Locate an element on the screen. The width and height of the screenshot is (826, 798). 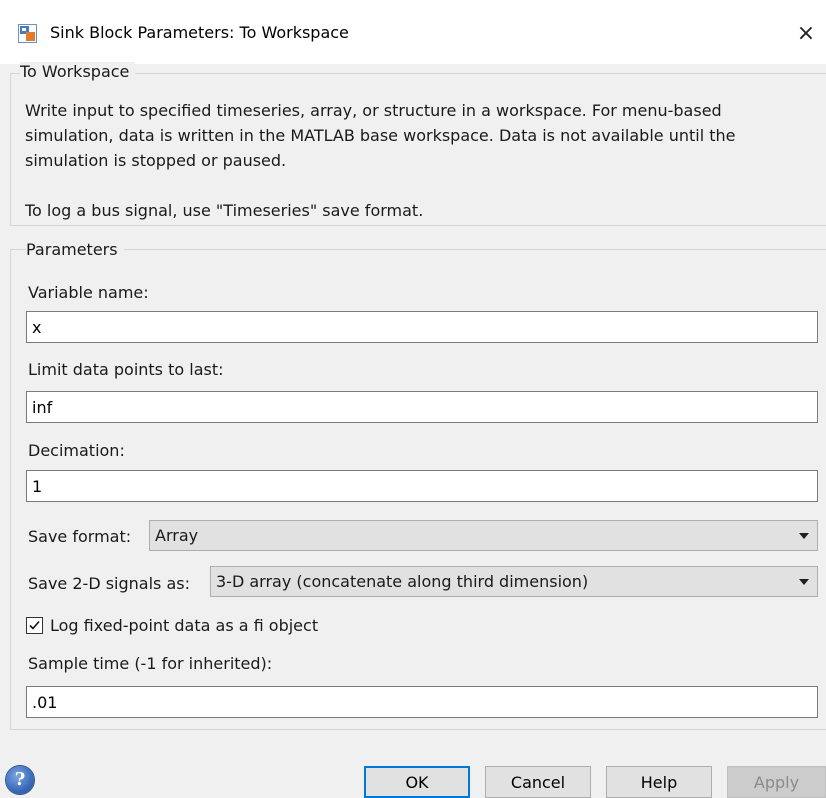
sample-time-input is located at coordinates (422, 702).